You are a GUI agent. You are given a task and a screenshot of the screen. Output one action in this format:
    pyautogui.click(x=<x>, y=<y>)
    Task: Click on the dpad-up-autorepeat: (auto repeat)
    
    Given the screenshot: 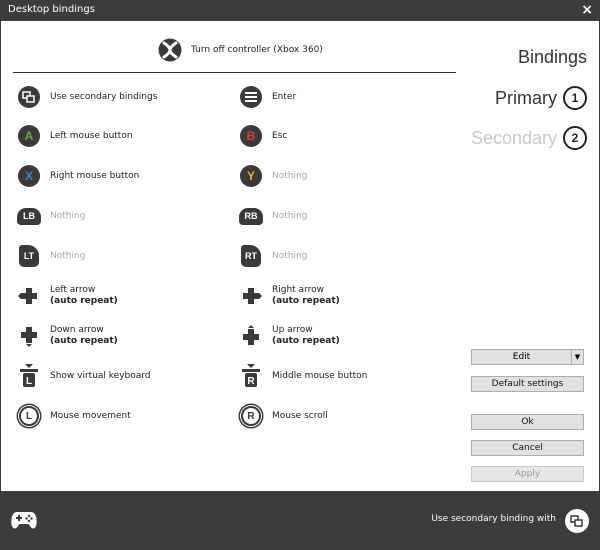 What is the action you would take?
    pyautogui.click(x=306, y=341)
    